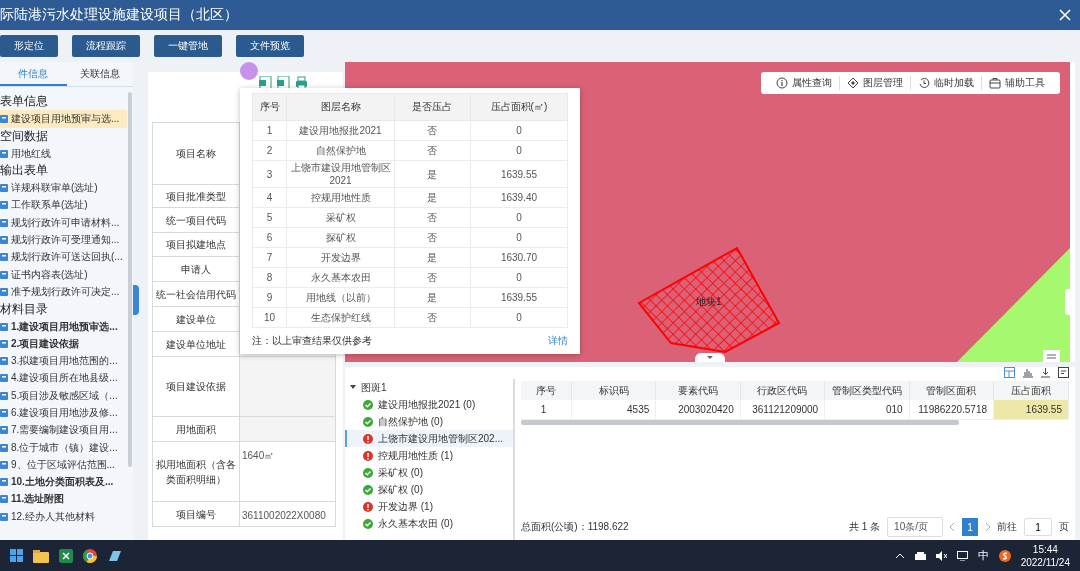 The height and width of the screenshot is (571, 1080). Describe the element at coordinates (63, 188) in the screenshot. I see `tree-item: 详规科联审单(选址)` at that location.